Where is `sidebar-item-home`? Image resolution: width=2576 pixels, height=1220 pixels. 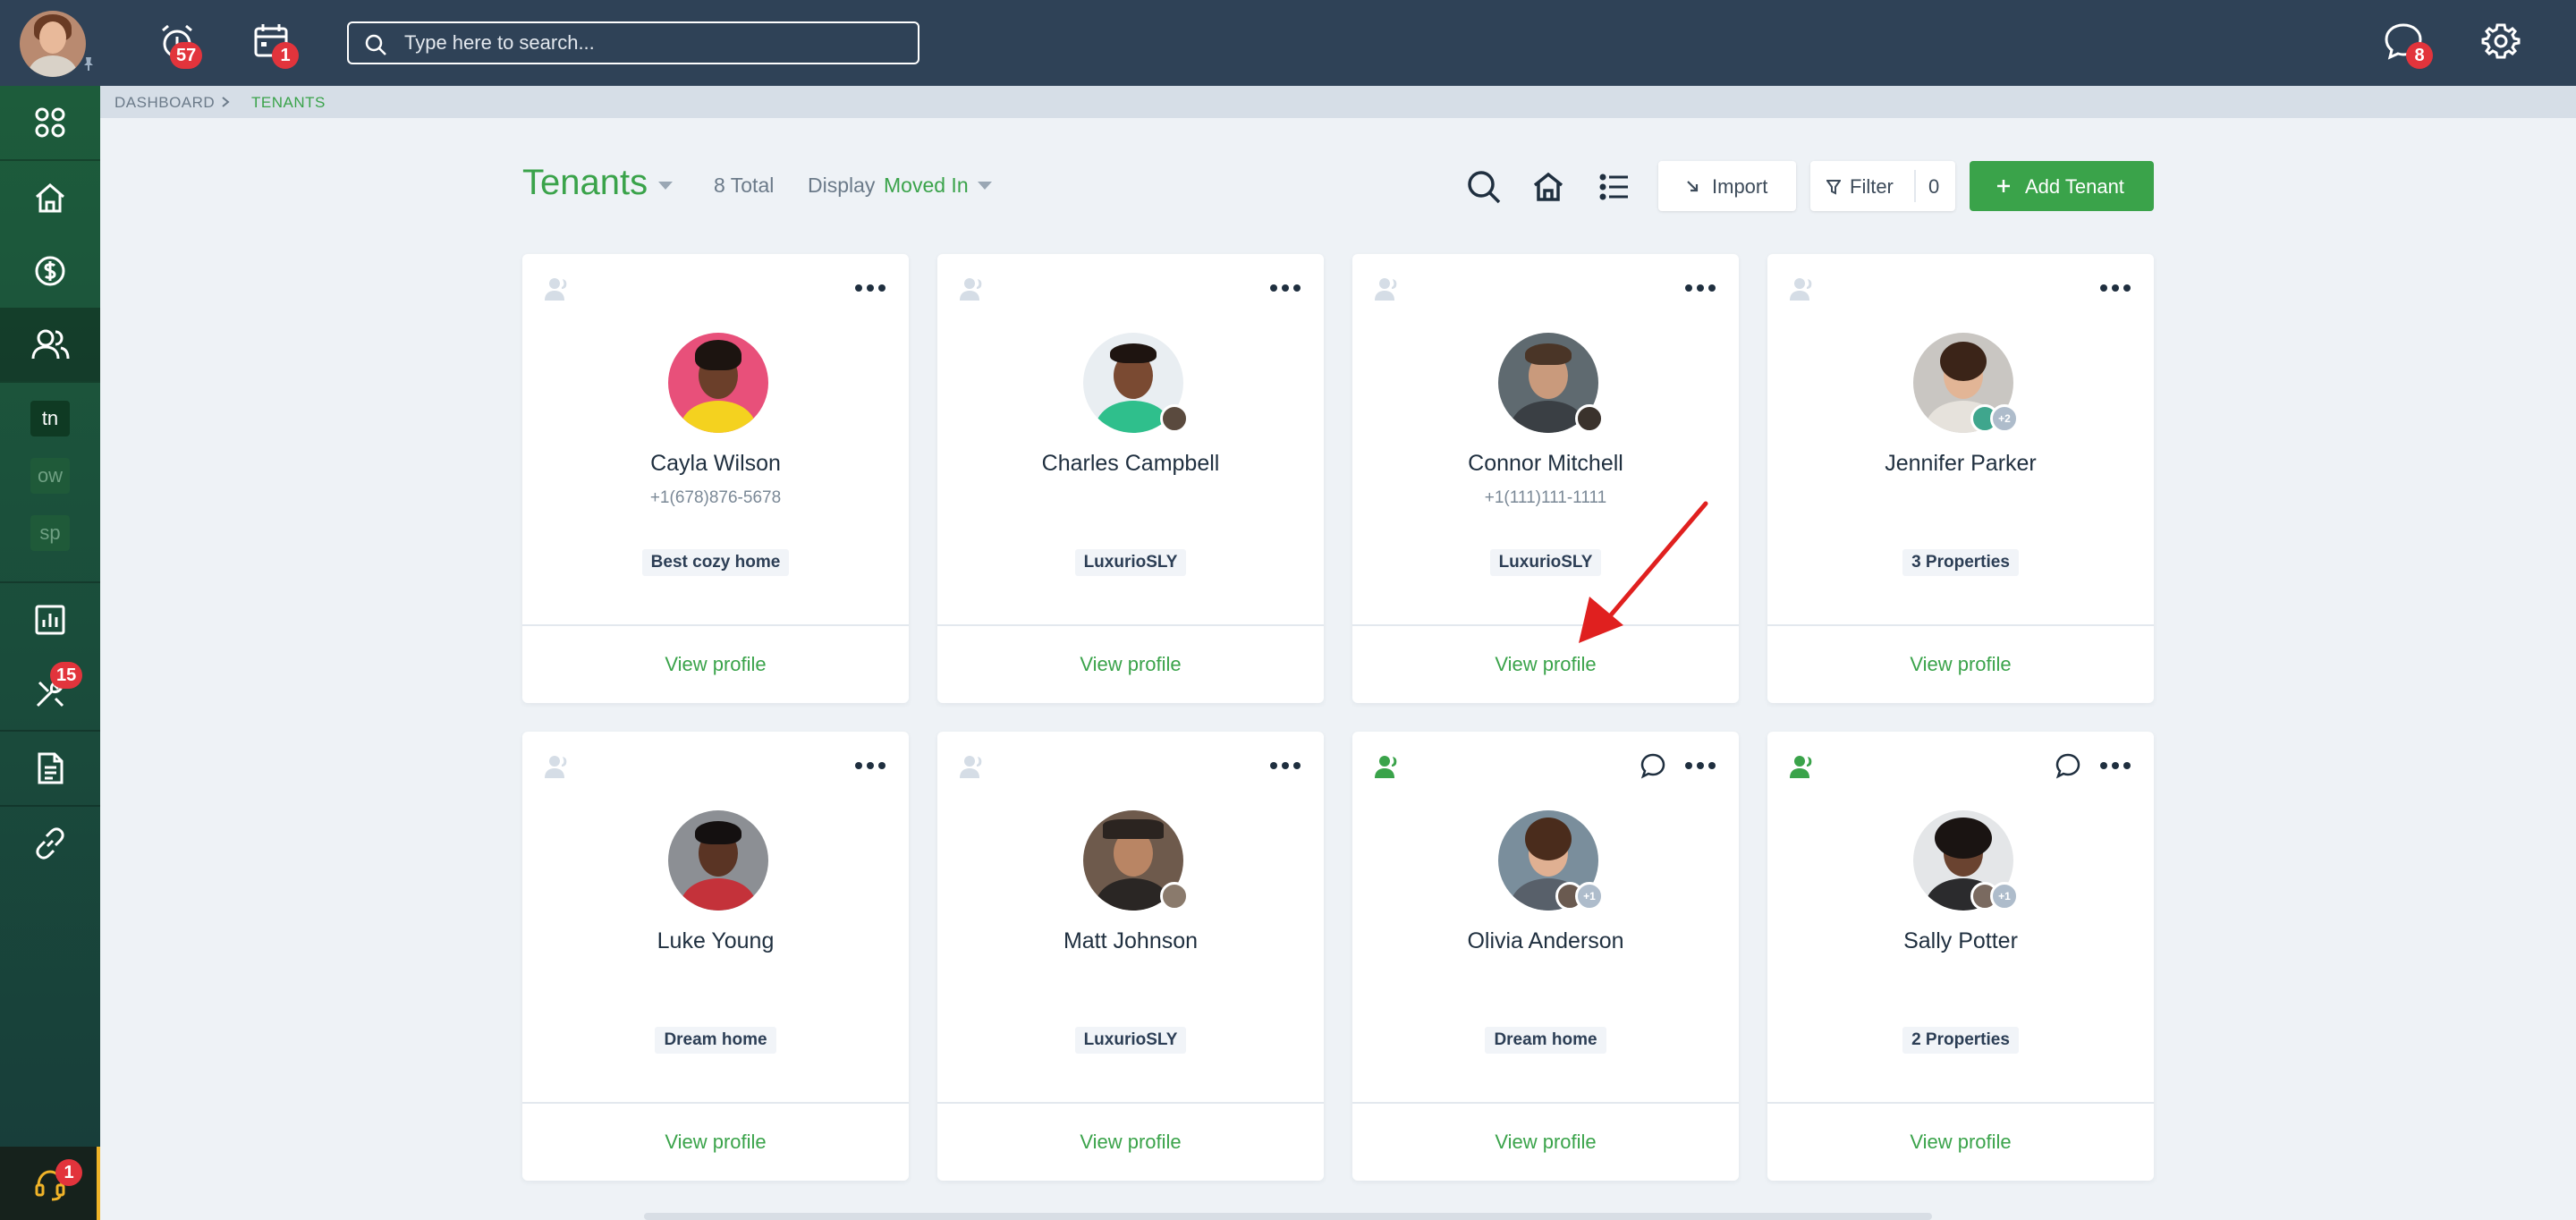 sidebar-item-home is located at coordinates (50, 197).